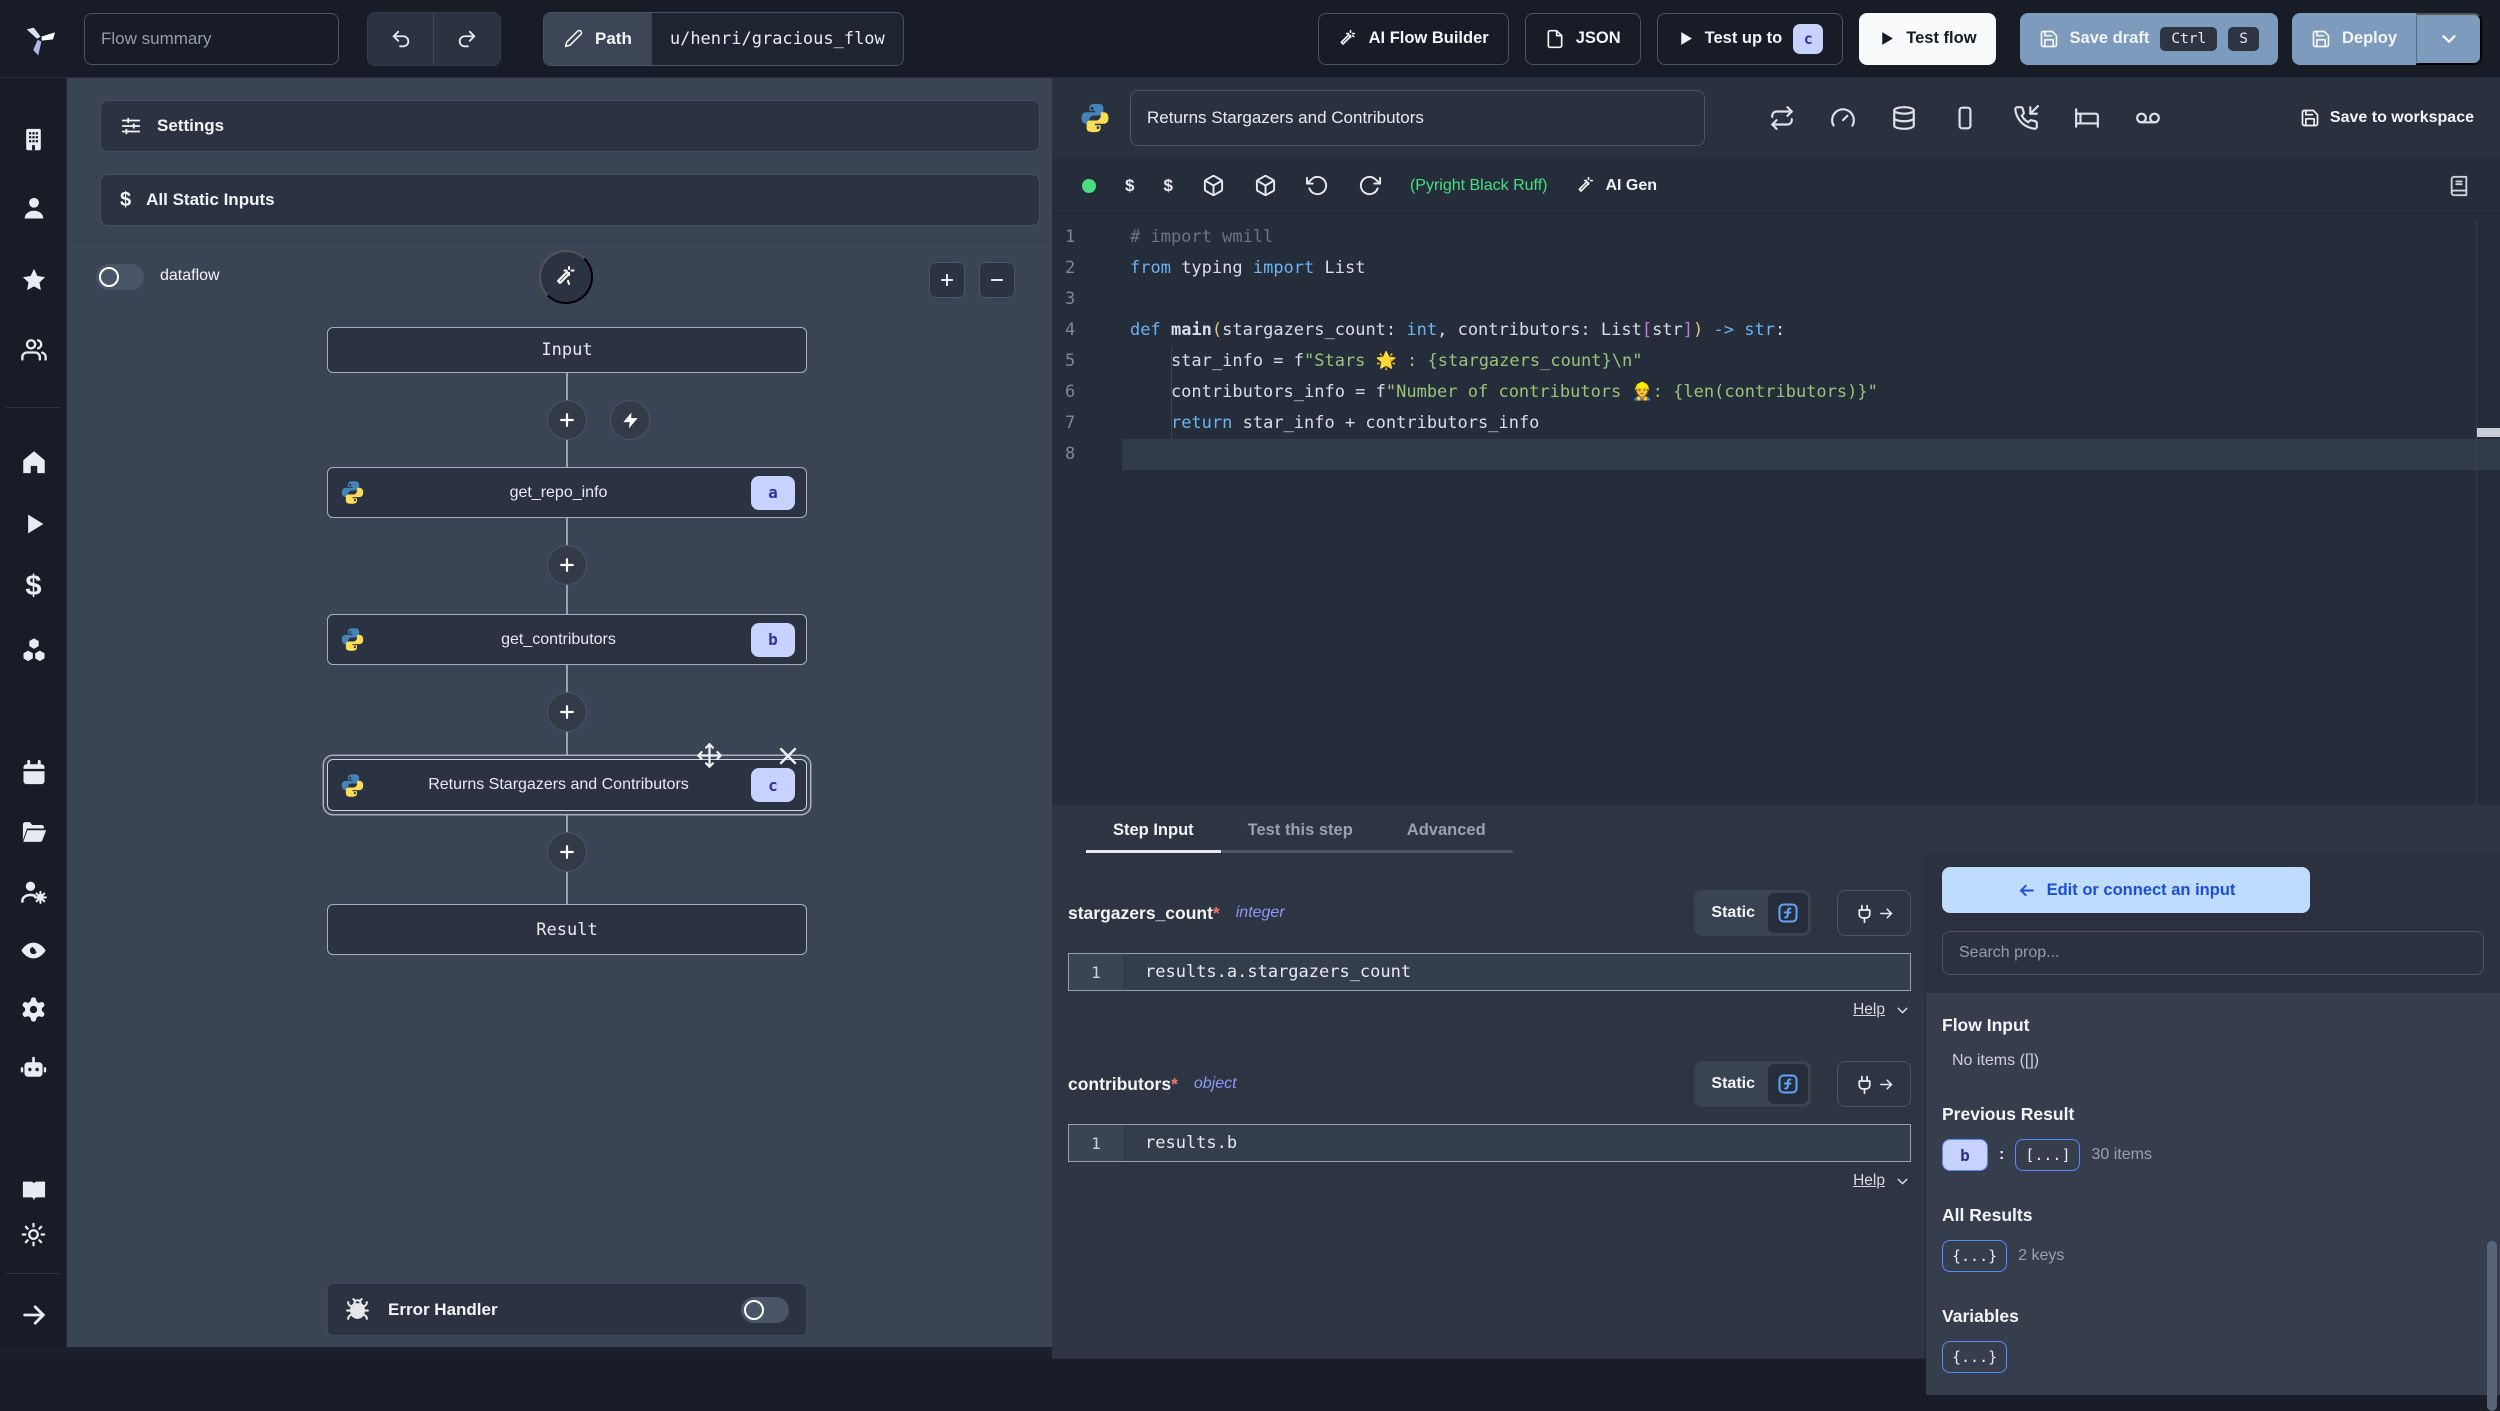  I want to click on concurrency-square-icon, so click(1965, 118).